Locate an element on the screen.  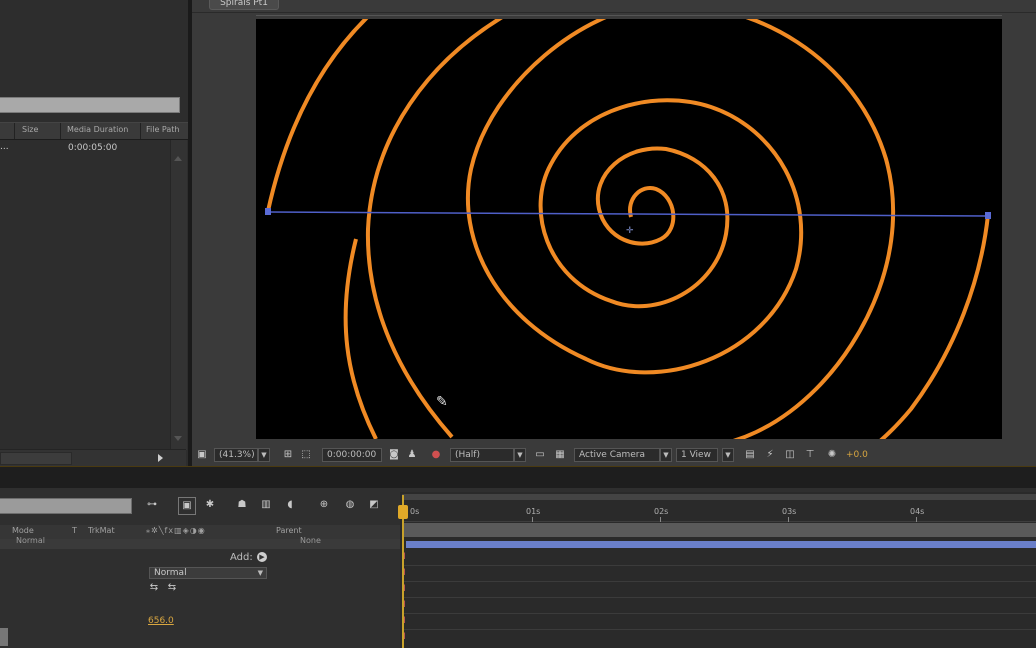
project-panel is located at coordinates (94, 233).